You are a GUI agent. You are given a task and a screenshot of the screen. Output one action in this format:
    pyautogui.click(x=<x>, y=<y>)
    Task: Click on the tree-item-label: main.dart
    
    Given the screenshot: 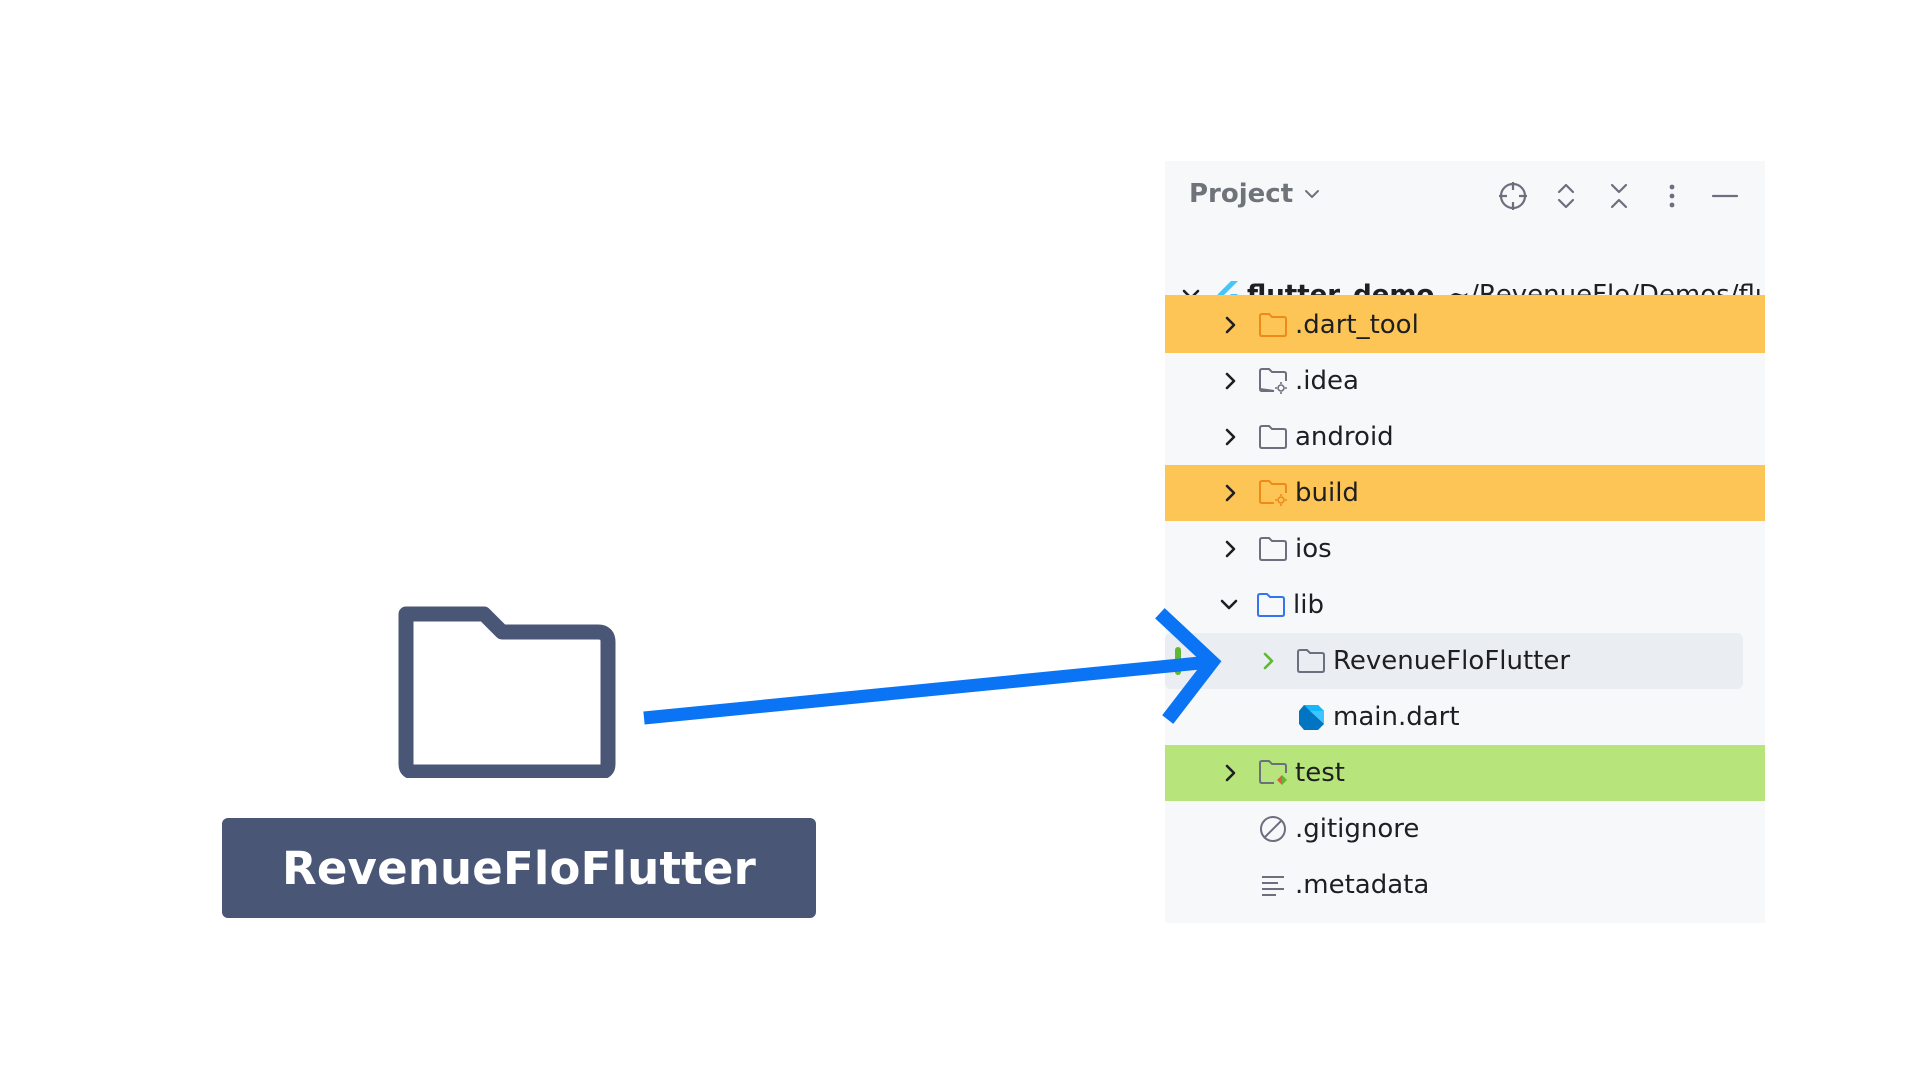 What is the action you would take?
    pyautogui.click(x=1396, y=717)
    